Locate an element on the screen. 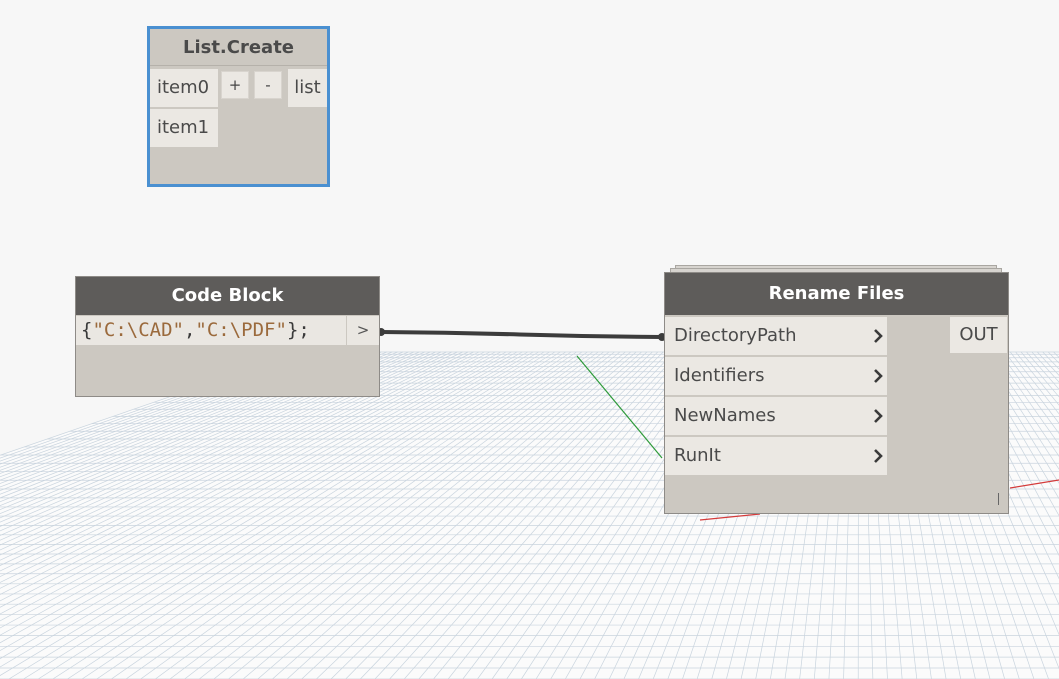 The width and height of the screenshot is (1059, 679). add-input-button: + is located at coordinates (235, 85).